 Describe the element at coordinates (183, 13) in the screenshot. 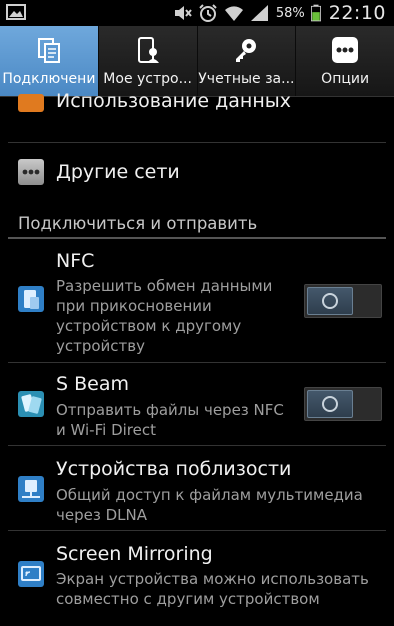

I see `mute-icon` at that location.